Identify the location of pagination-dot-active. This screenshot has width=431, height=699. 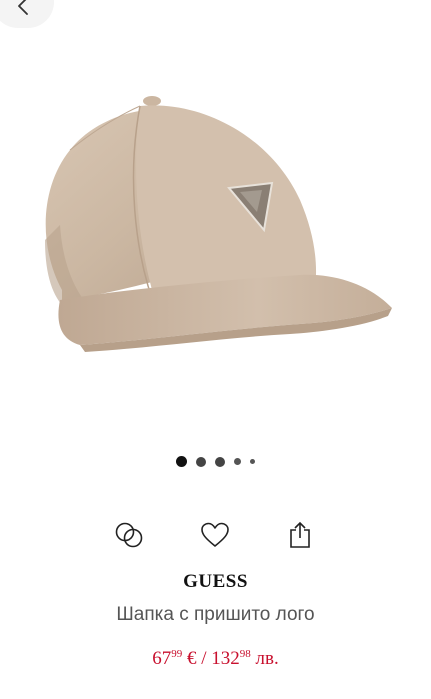
(181, 461).